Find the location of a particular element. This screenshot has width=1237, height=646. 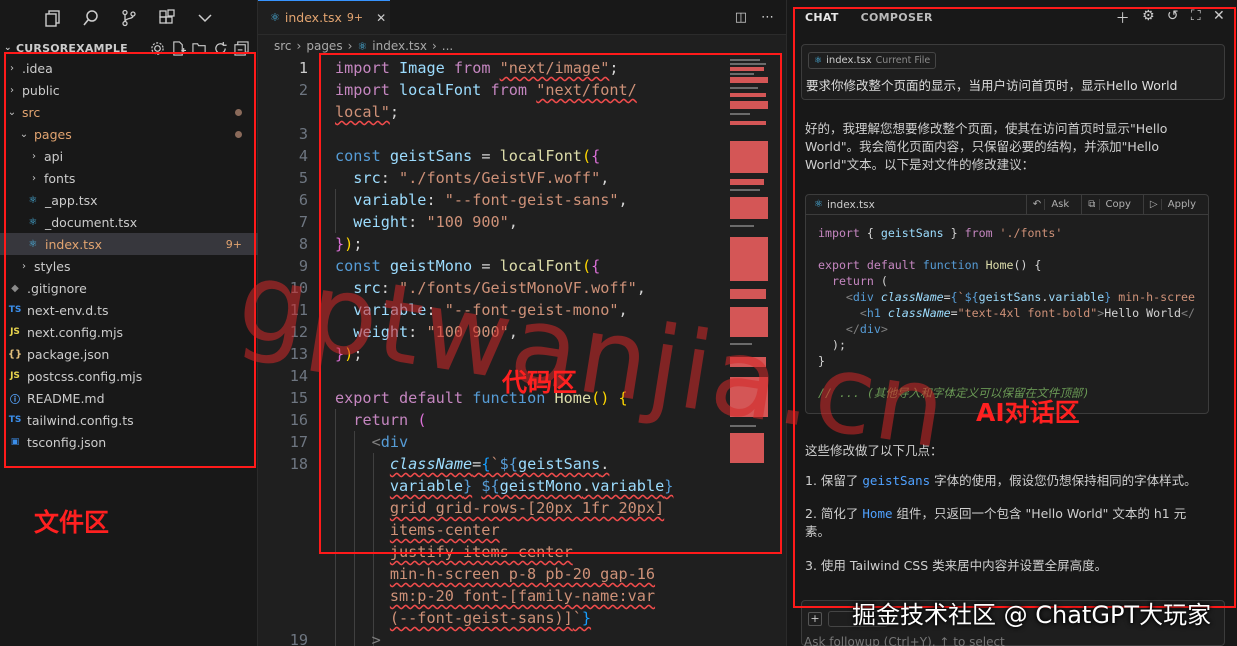

credit-watermark: 掘金技术社区 @ ChatGPT大玩家 is located at coordinates (1032, 615).